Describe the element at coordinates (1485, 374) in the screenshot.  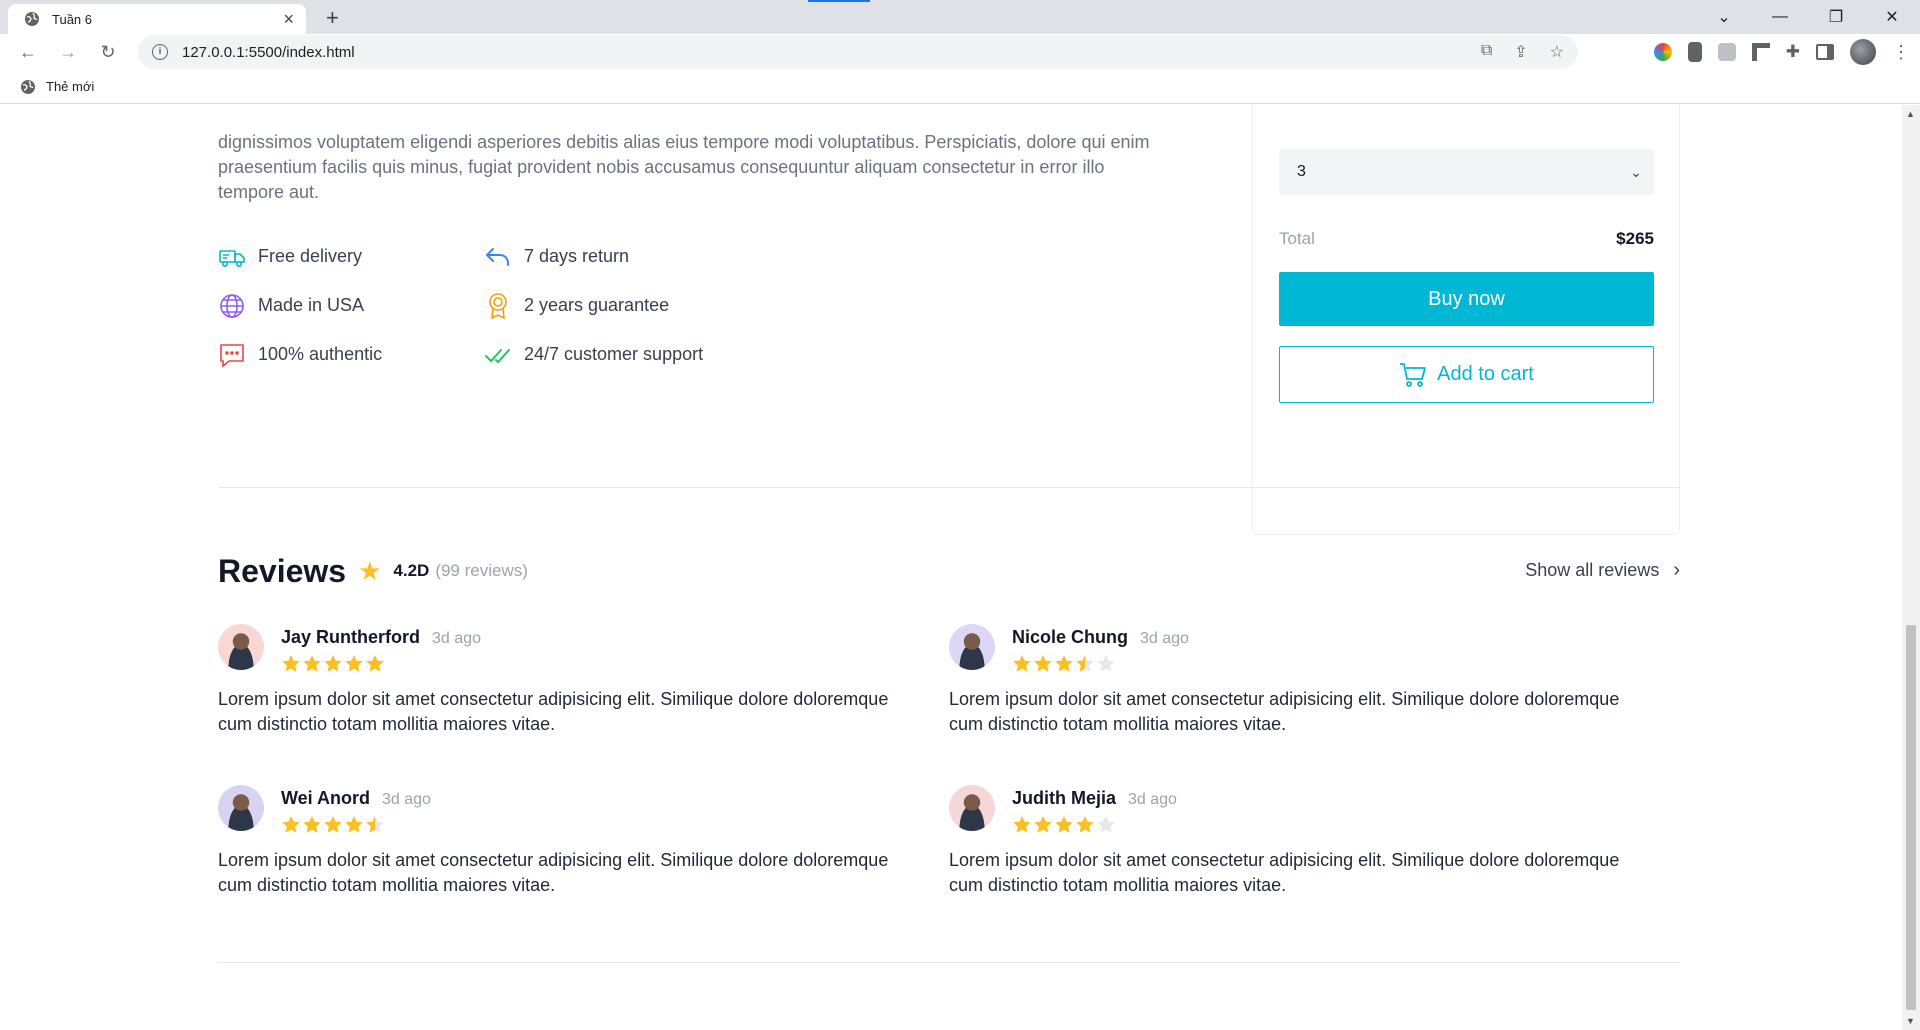
I see `add-to-cart-label: Add to cart` at that location.